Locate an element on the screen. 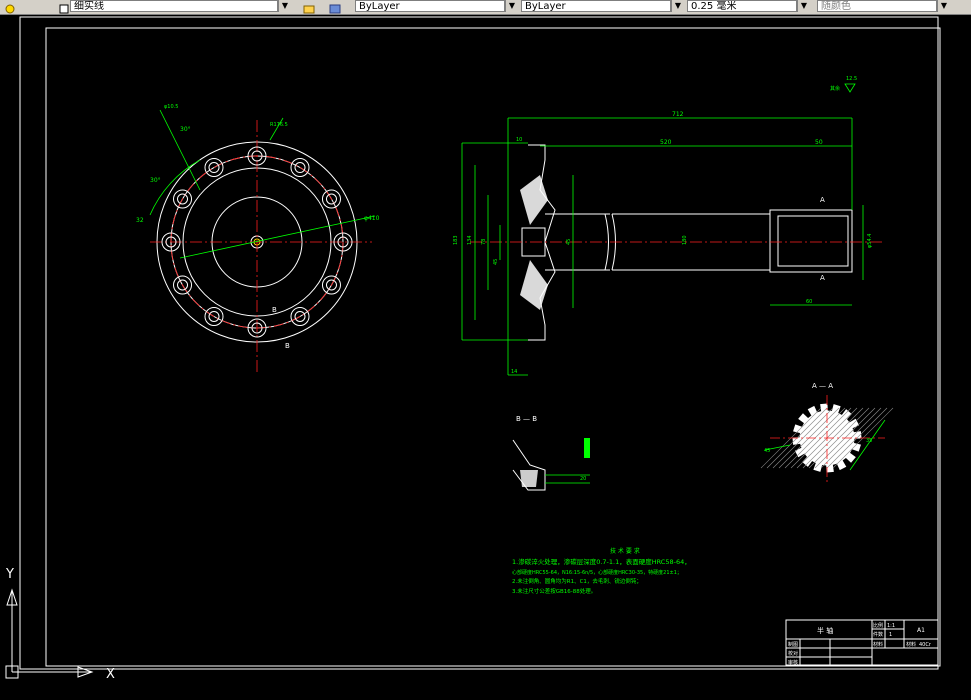 The width and height of the screenshot is (971, 700). layer-color-icon is located at coordinates (64, 7).